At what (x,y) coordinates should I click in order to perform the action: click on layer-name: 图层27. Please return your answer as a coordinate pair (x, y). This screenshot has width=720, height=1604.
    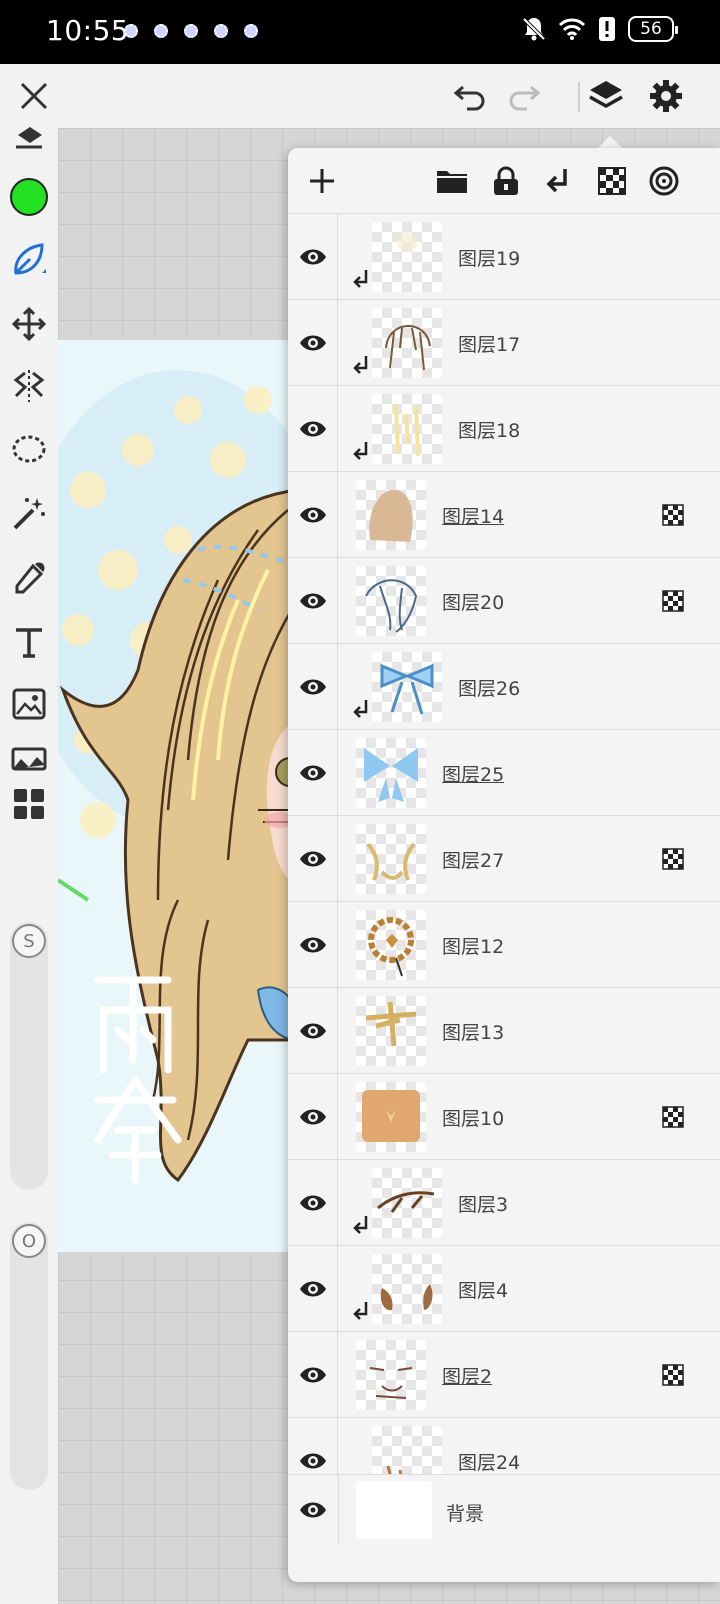
    Looking at the image, I should click on (473, 861).